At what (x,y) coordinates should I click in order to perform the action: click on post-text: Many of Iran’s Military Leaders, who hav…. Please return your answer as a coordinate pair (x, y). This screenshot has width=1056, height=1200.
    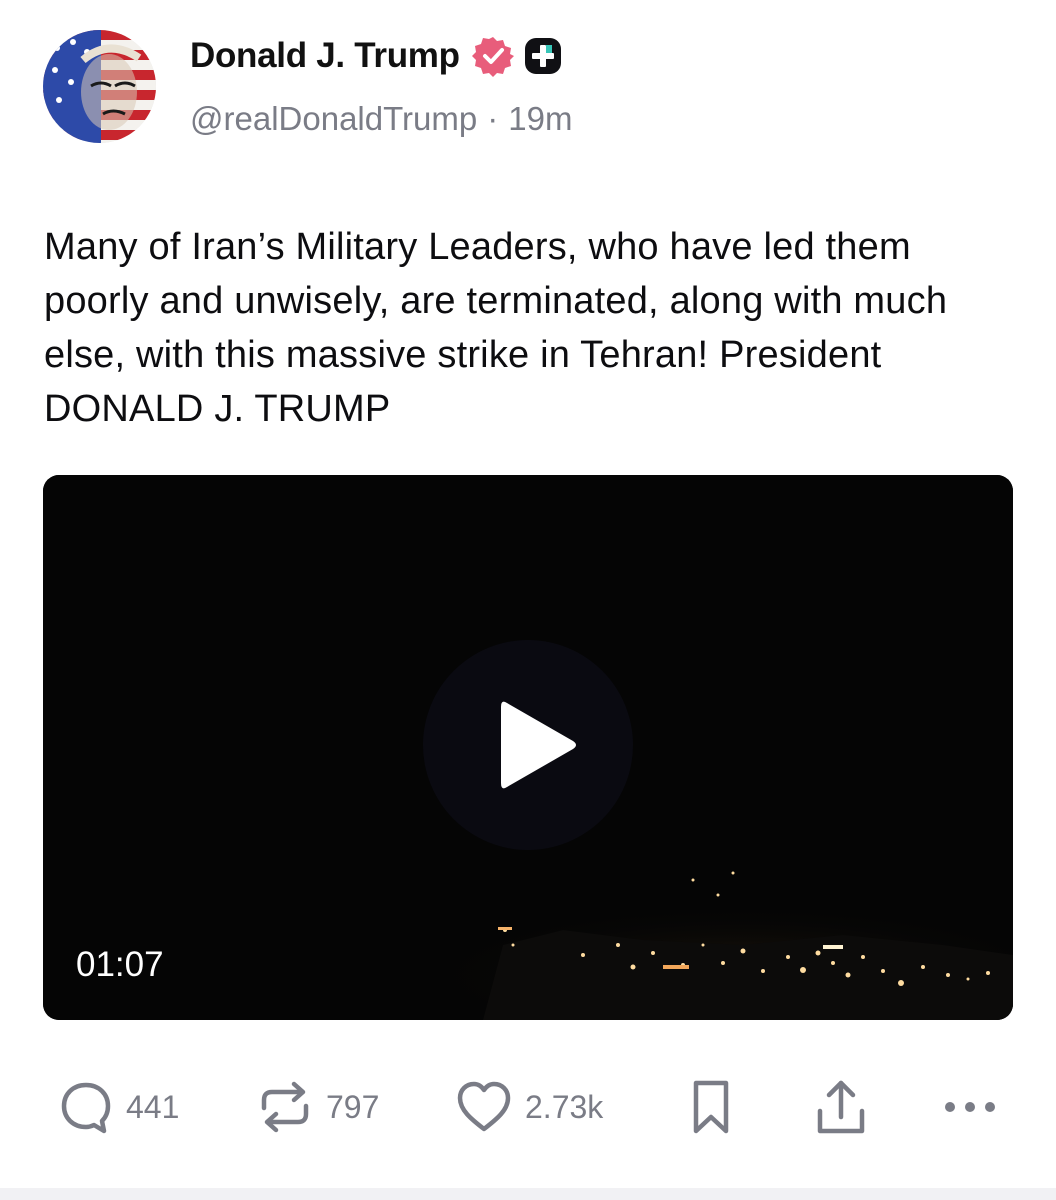
    Looking at the image, I should click on (496, 328).